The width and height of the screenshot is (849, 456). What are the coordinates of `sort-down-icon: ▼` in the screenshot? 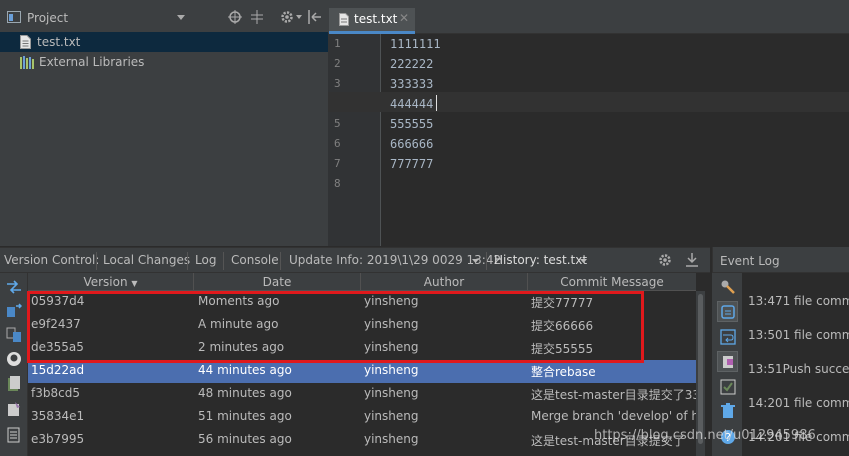 It's located at (134, 283).